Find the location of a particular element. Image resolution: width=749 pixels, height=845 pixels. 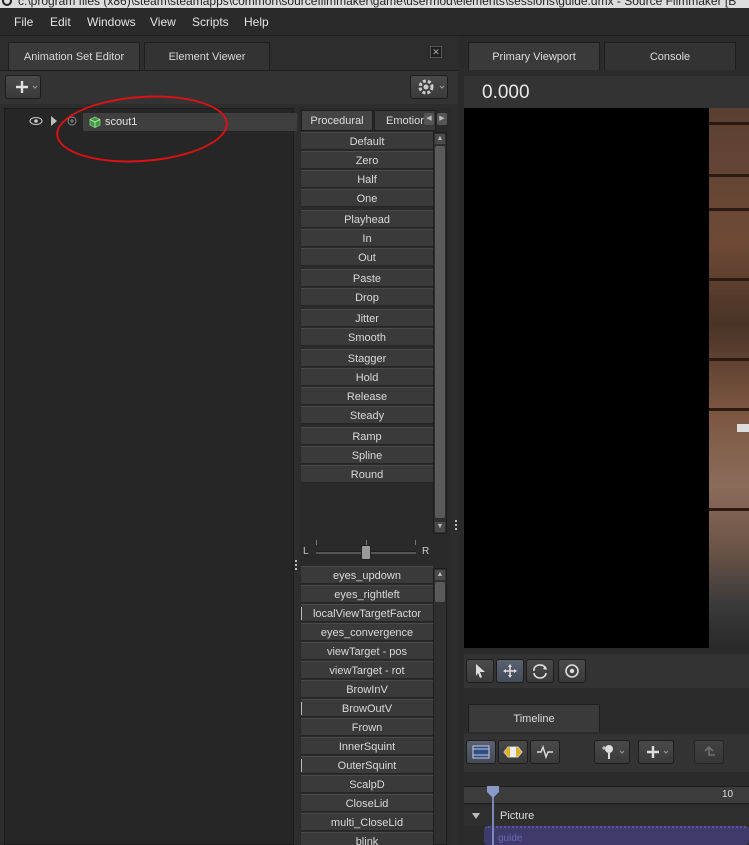

fader-closelid: CloseLid is located at coordinates (367, 803).